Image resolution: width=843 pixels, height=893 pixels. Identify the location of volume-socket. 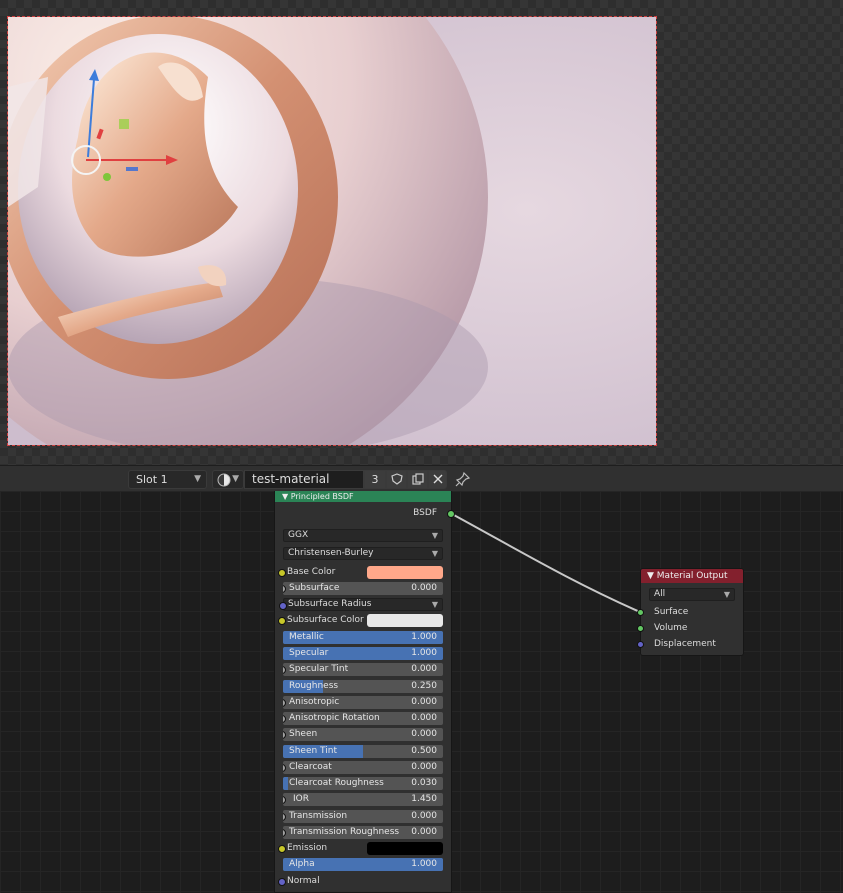
(640, 628).